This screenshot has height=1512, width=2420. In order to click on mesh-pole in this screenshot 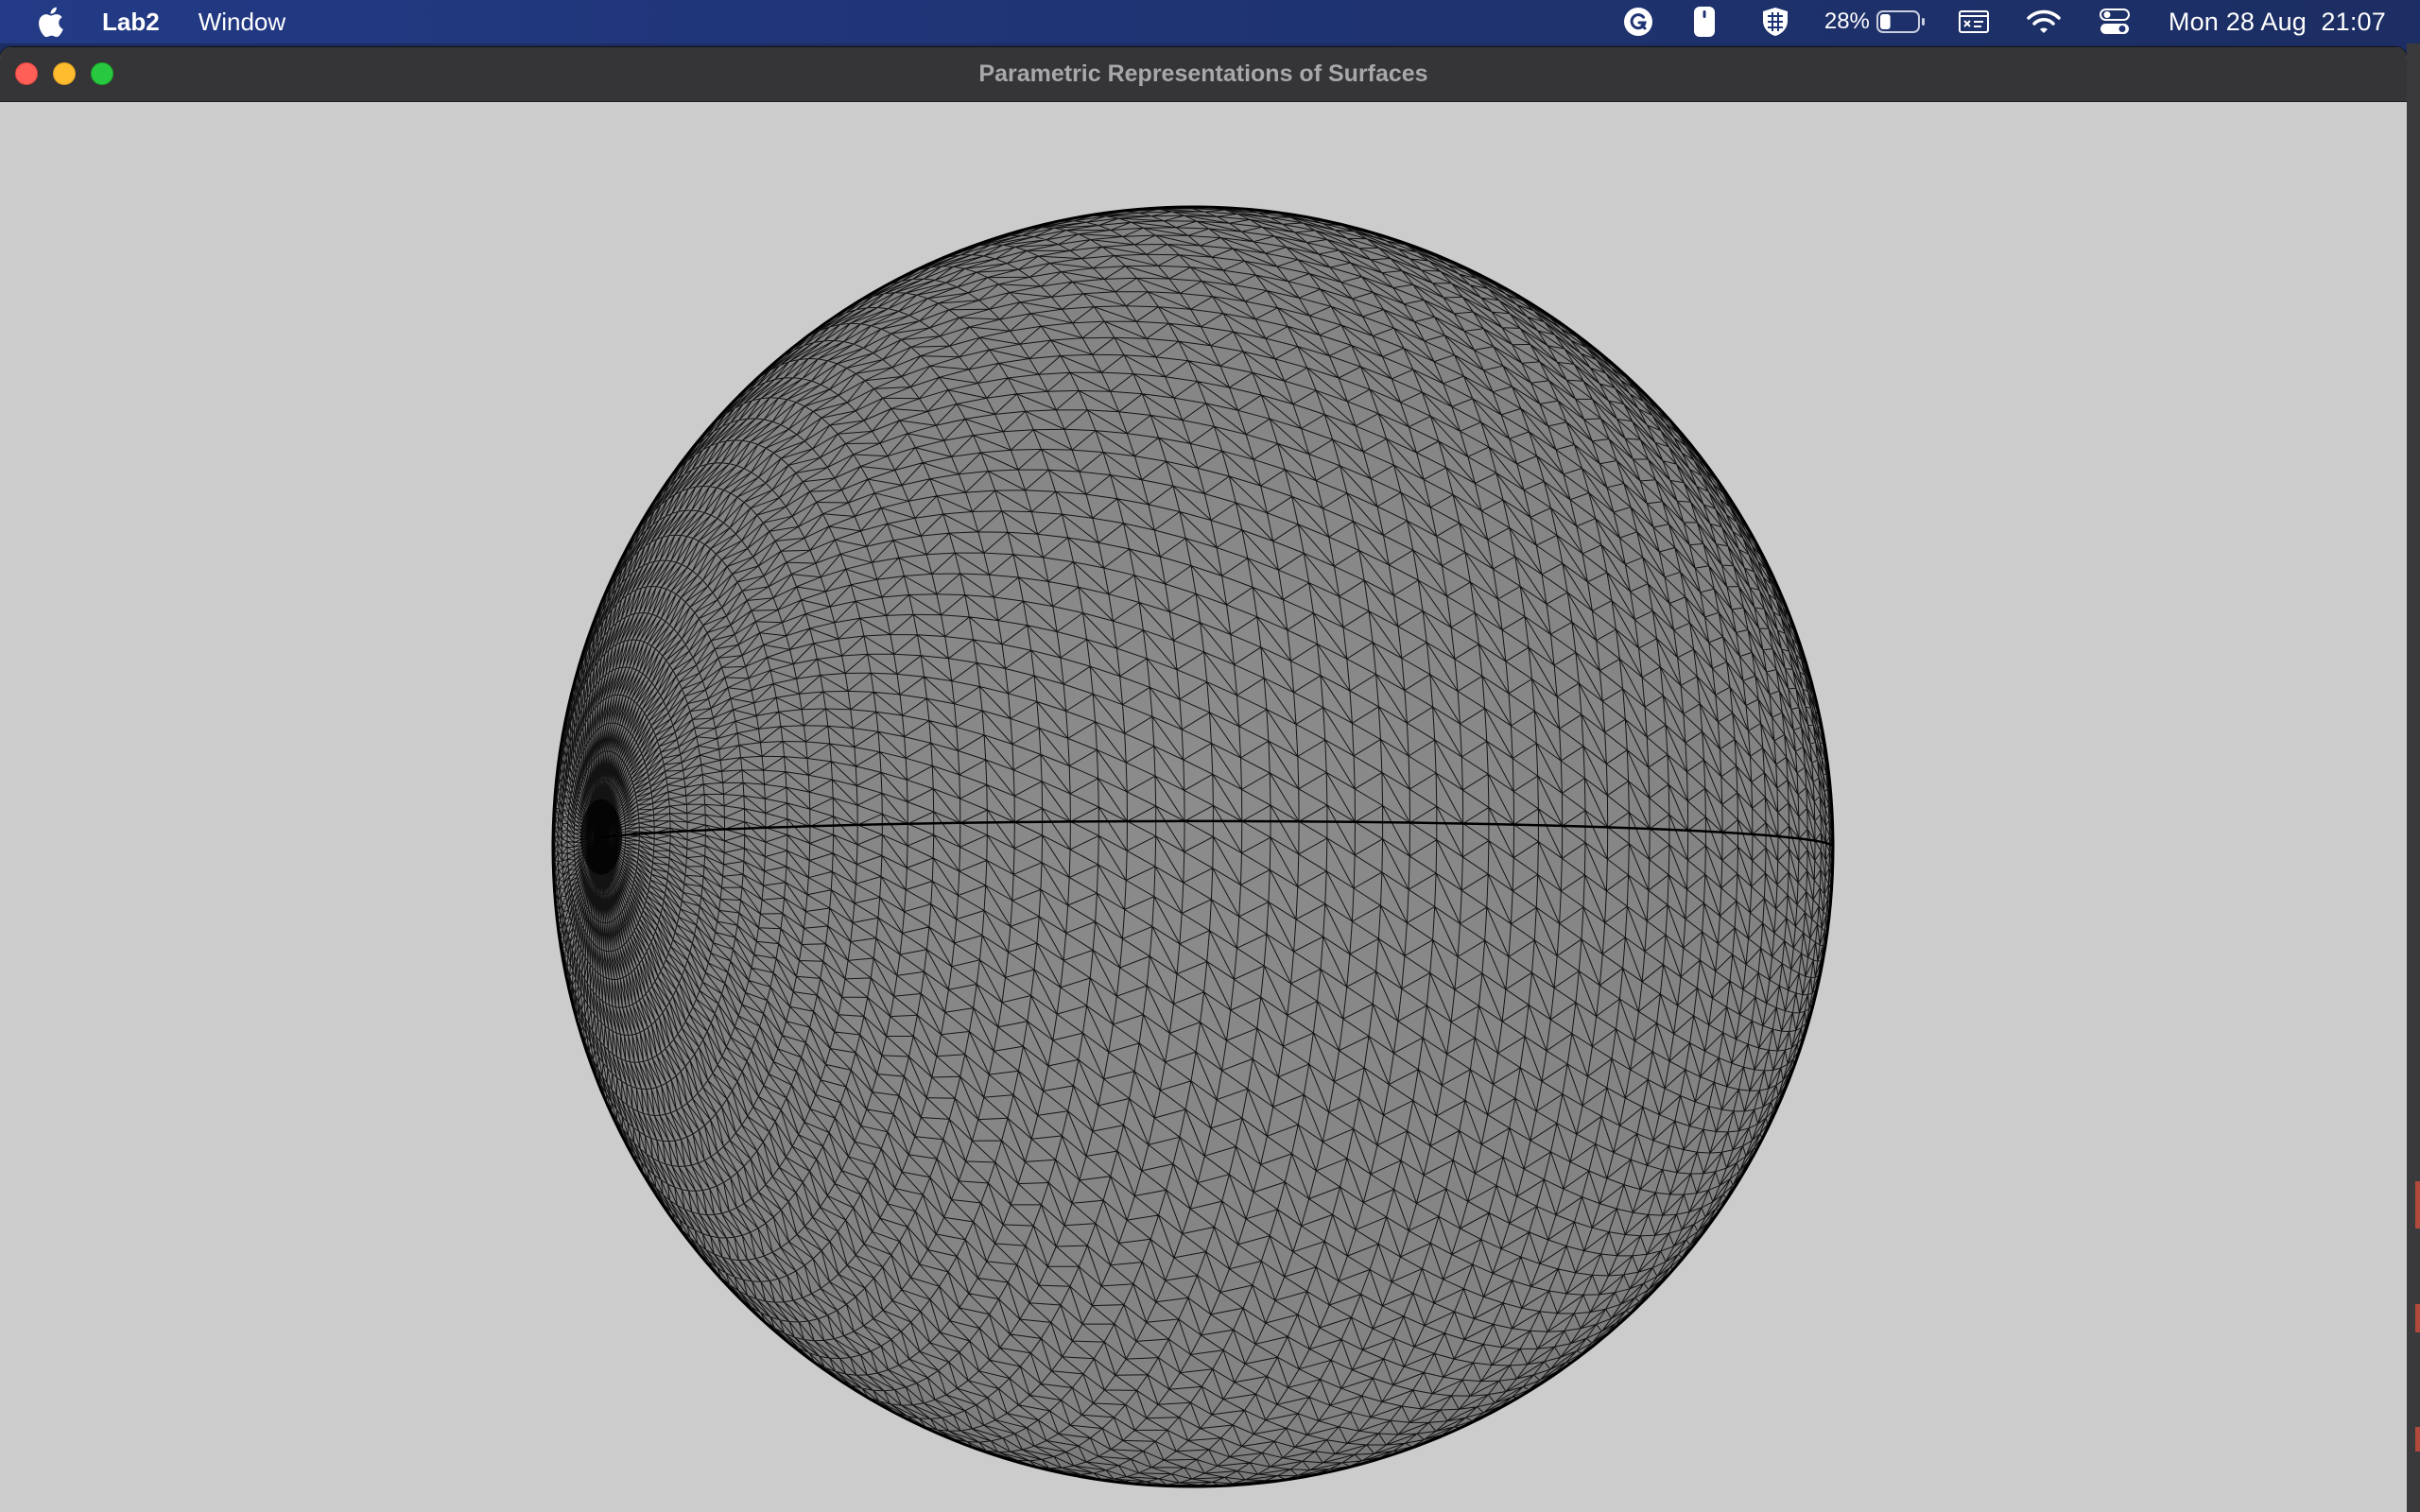, I will do `click(601, 837)`.